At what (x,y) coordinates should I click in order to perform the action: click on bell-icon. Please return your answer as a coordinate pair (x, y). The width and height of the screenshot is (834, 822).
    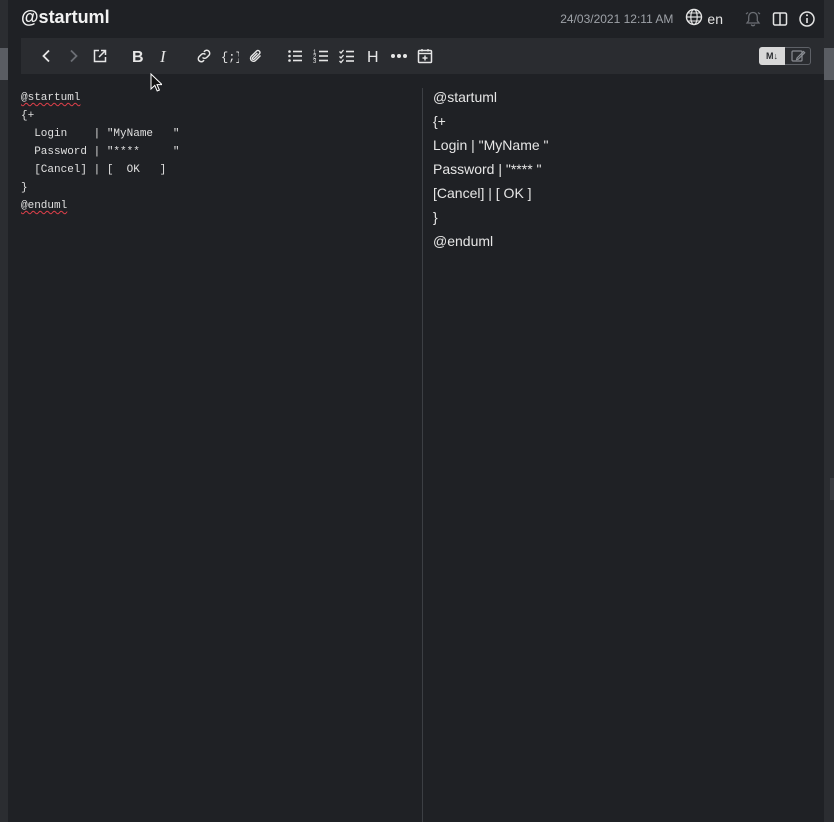
    Looking at the image, I should click on (753, 19).